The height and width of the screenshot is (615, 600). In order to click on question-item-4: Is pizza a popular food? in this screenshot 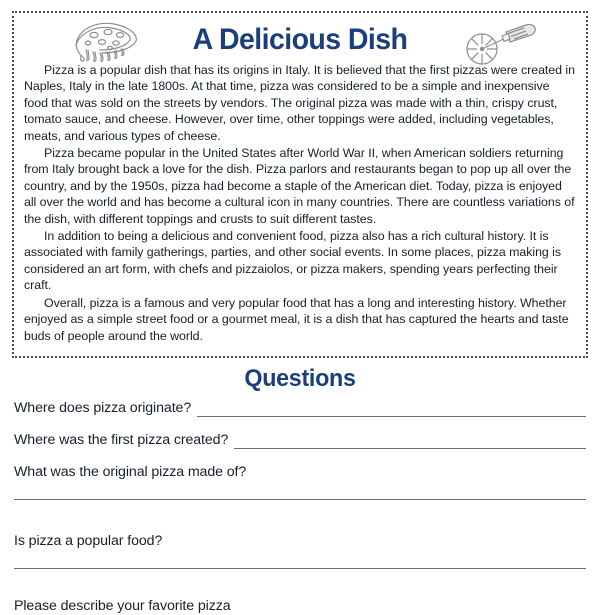, I will do `click(300, 547)`.